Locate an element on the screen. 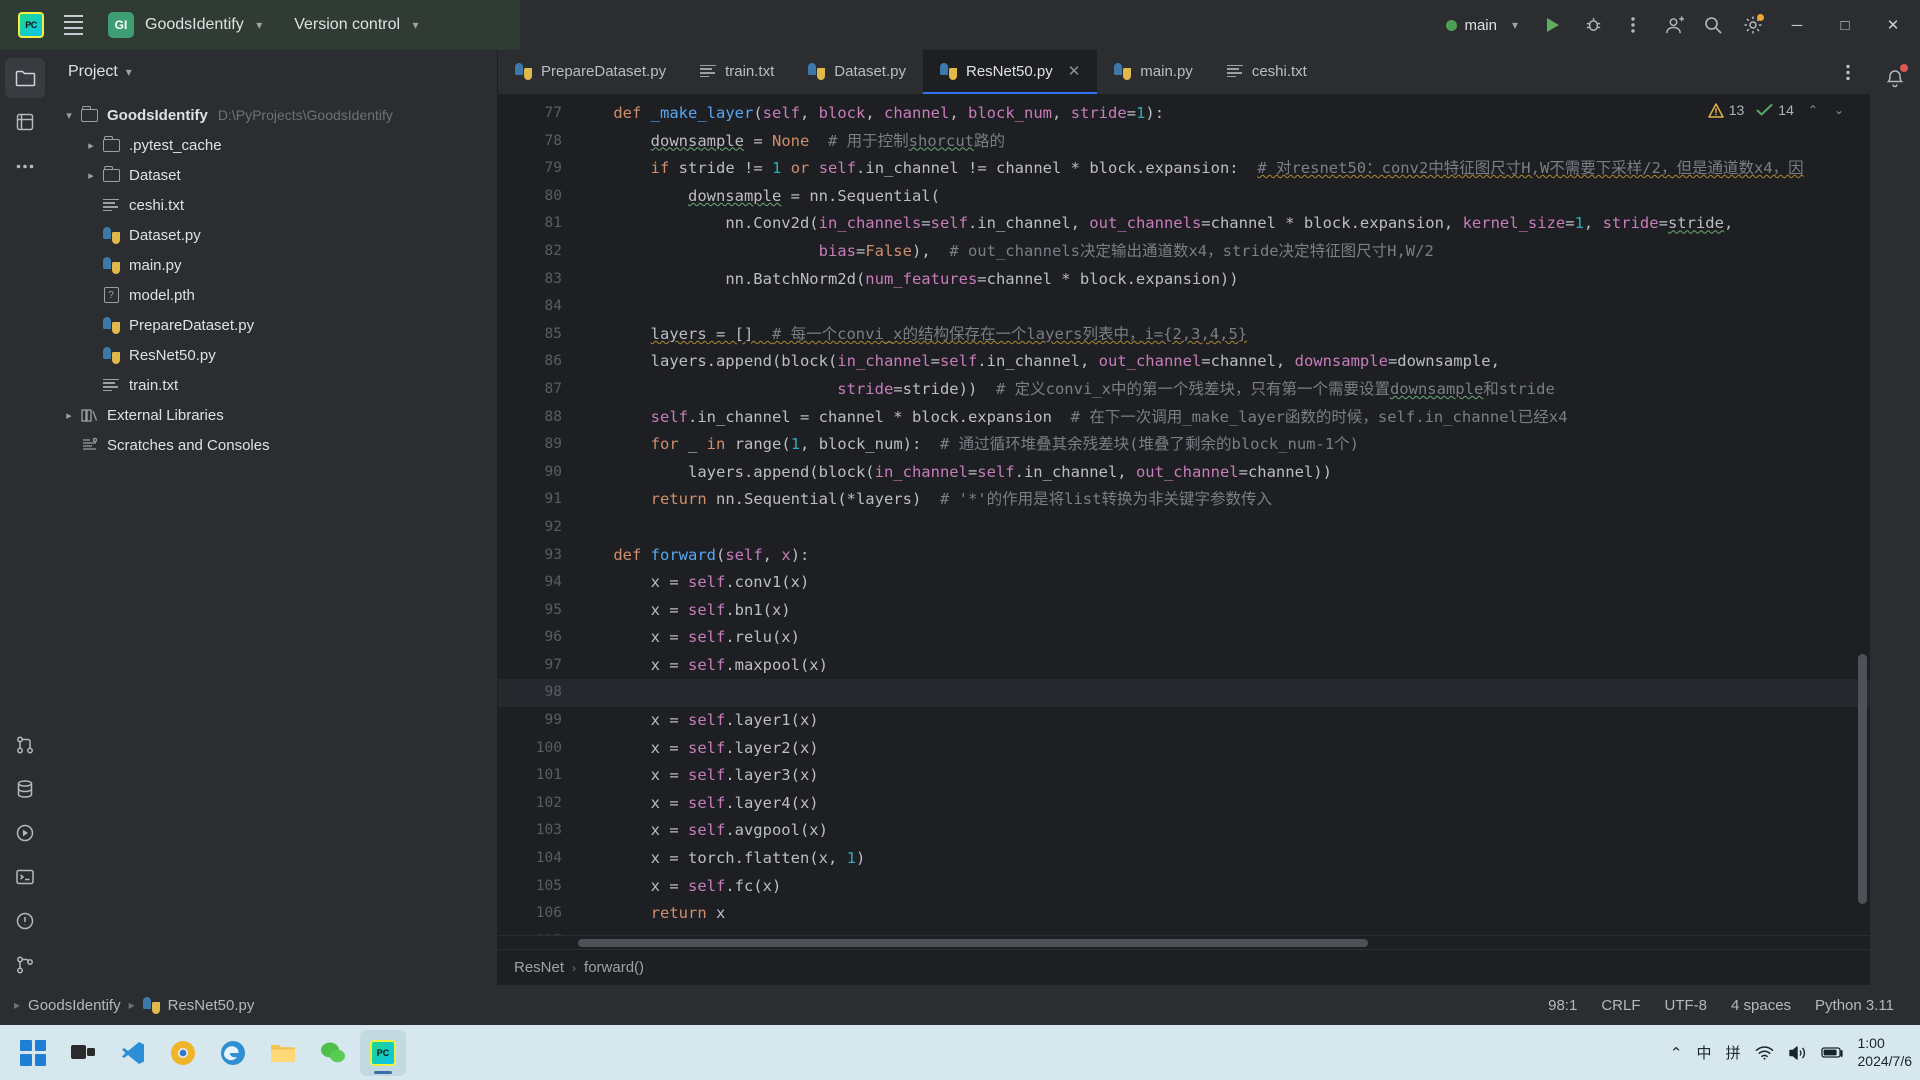 Image resolution: width=1920 pixels, height=1080 pixels. editor-tab: Dataset.py is located at coordinates (857, 72).